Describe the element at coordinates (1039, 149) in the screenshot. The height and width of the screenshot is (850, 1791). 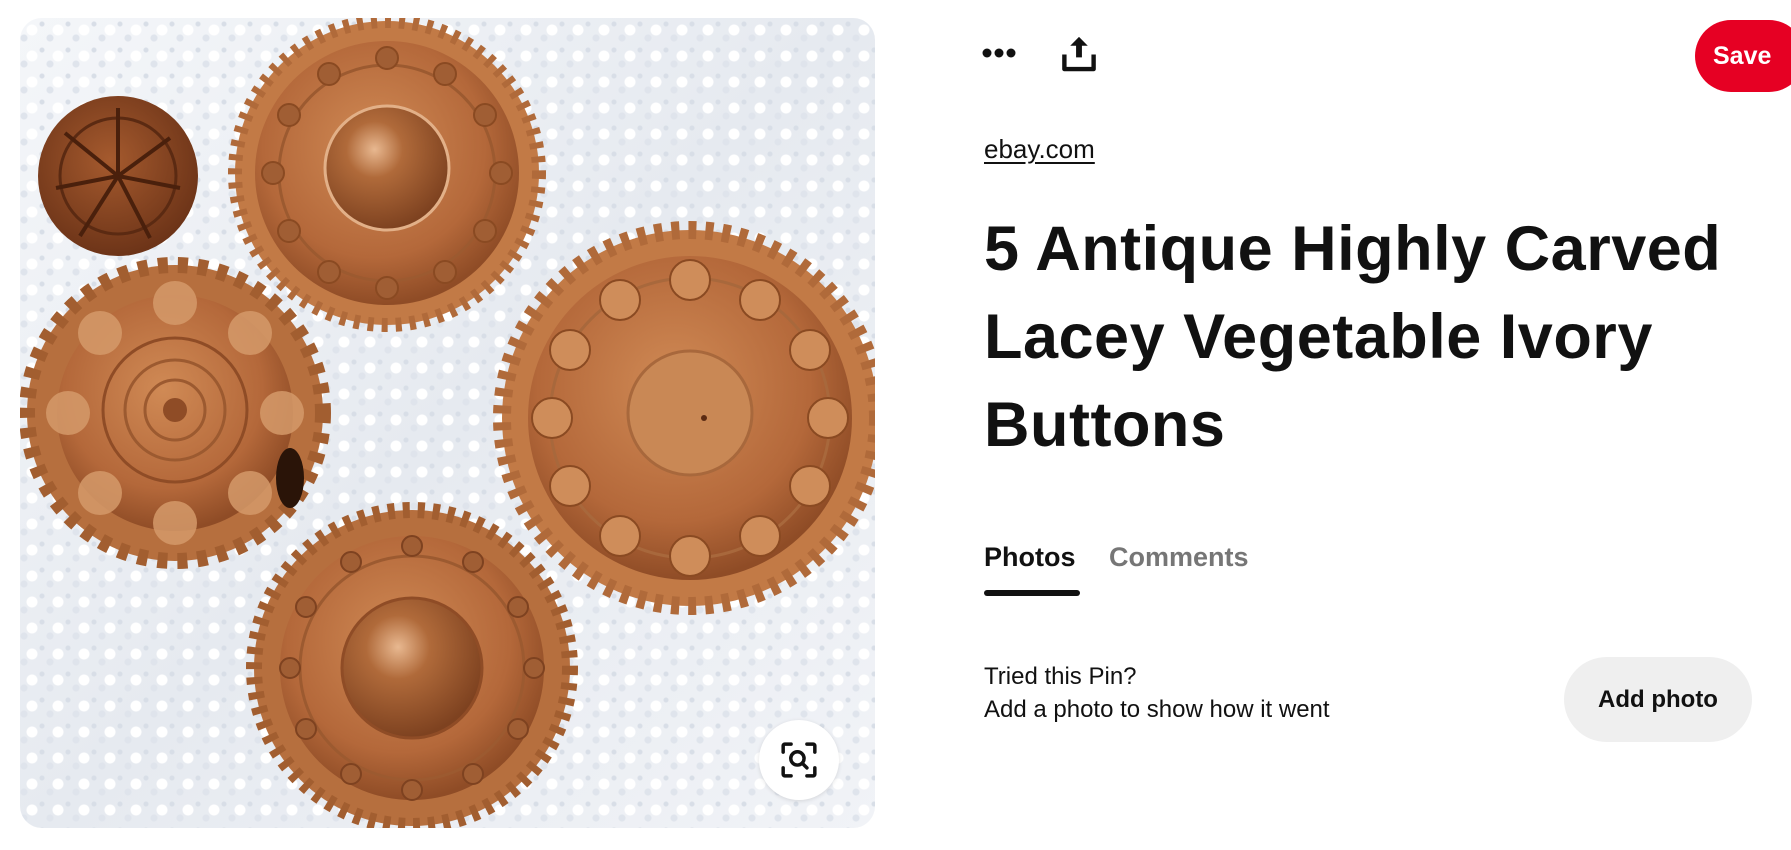
I see `source-link: ebay.com` at that location.